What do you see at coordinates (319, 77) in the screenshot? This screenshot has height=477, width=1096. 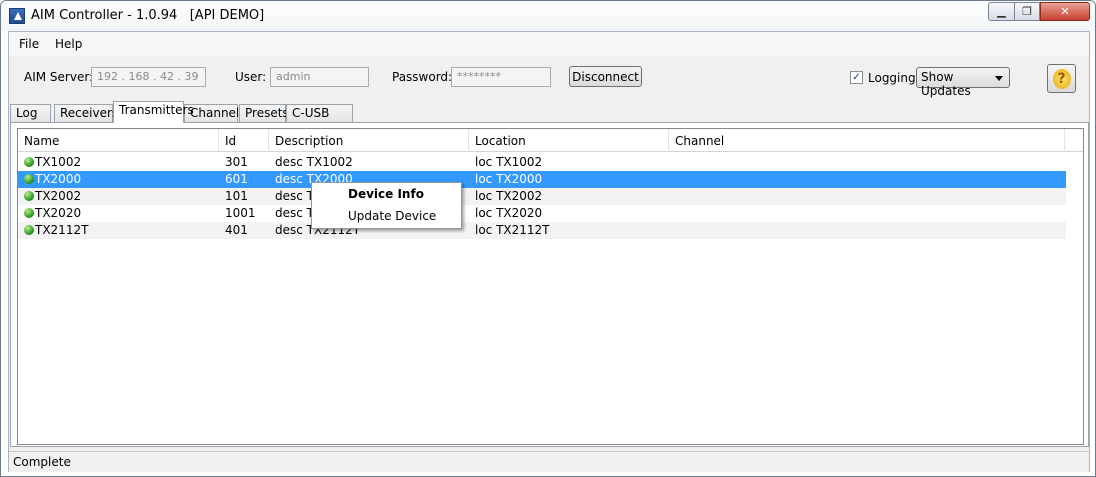 I see `user-field: admin` at bounding box center [319, 77].